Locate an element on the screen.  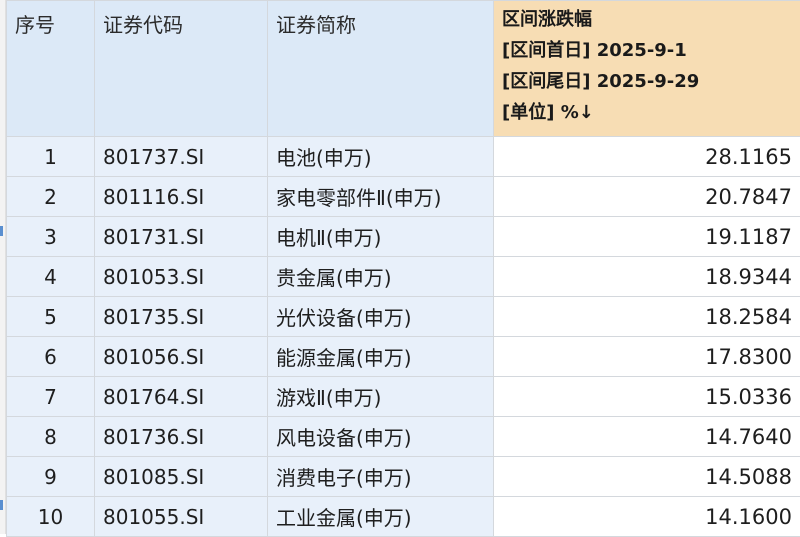
table-row: 6801056.SI能源金属(申万)17.8300 is located at coordinates (403, 357).